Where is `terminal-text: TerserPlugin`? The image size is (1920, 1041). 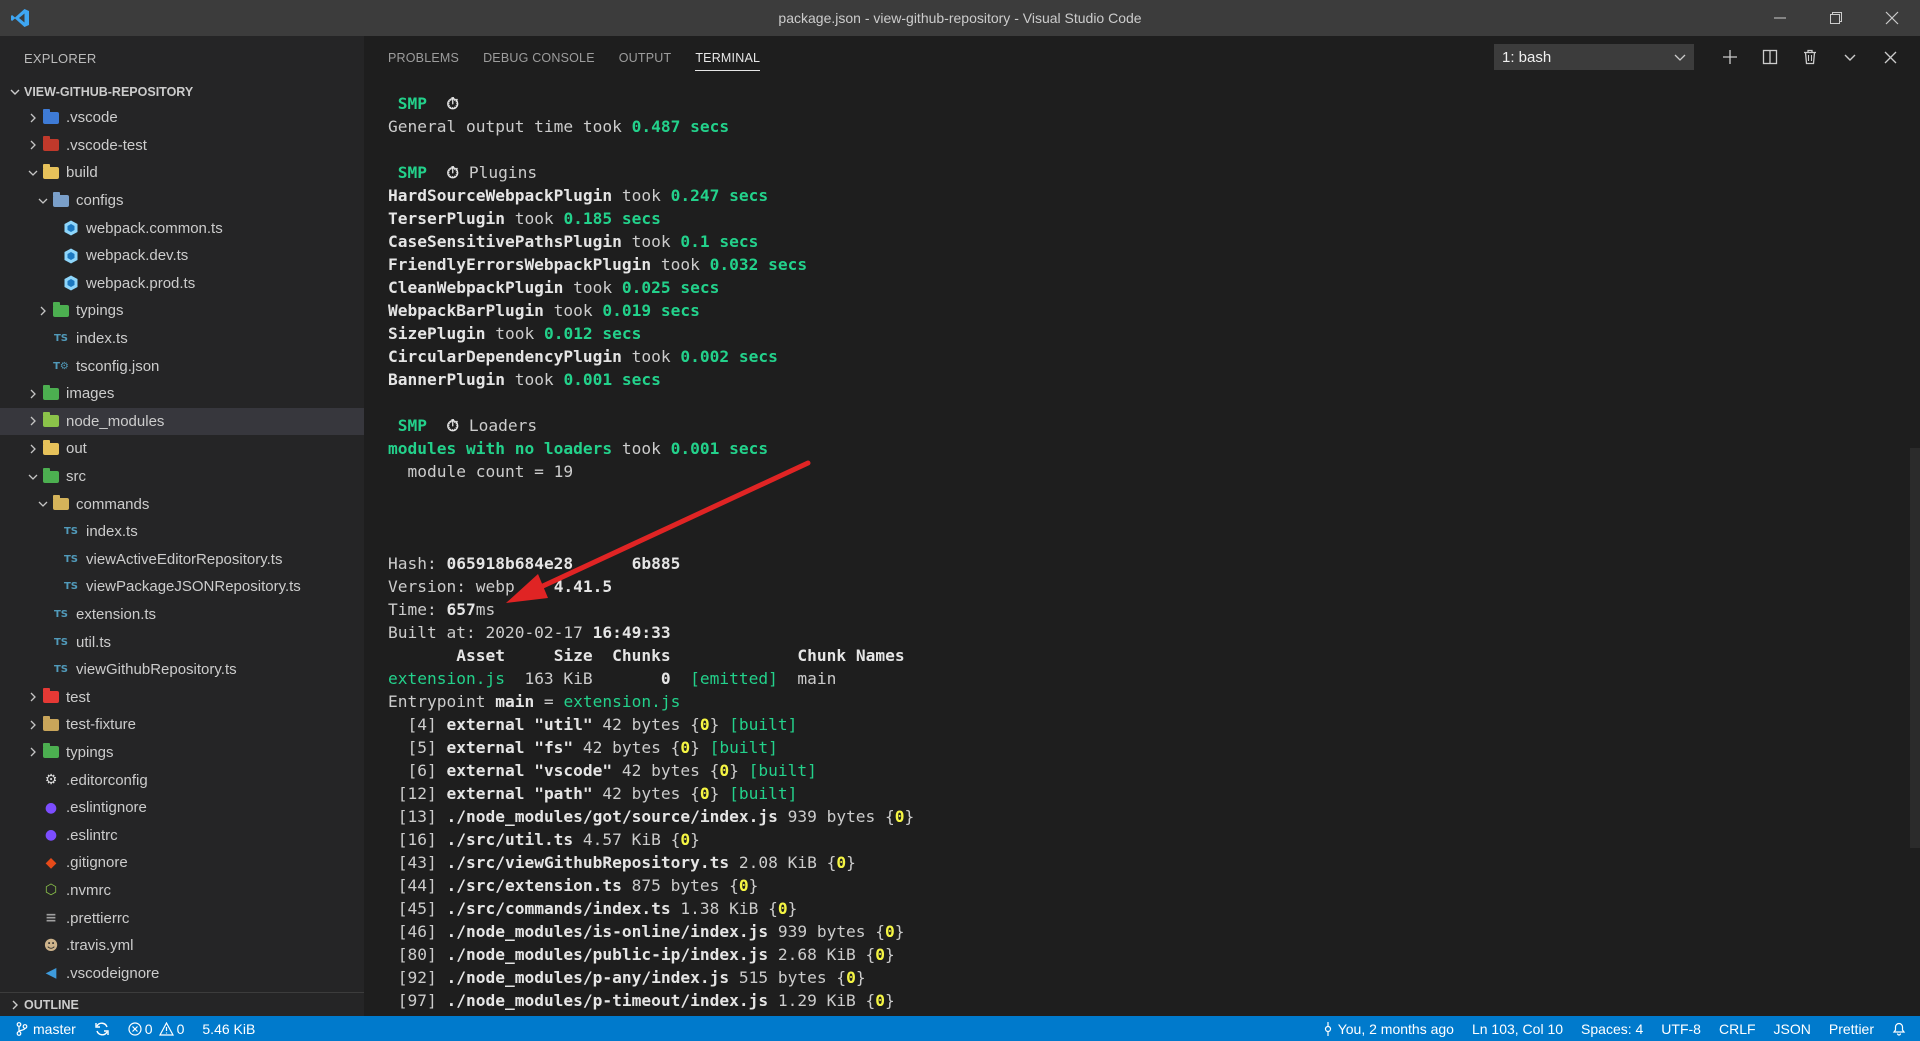 terminal-text: TerserPlugin is located at coordinates (446, 218).